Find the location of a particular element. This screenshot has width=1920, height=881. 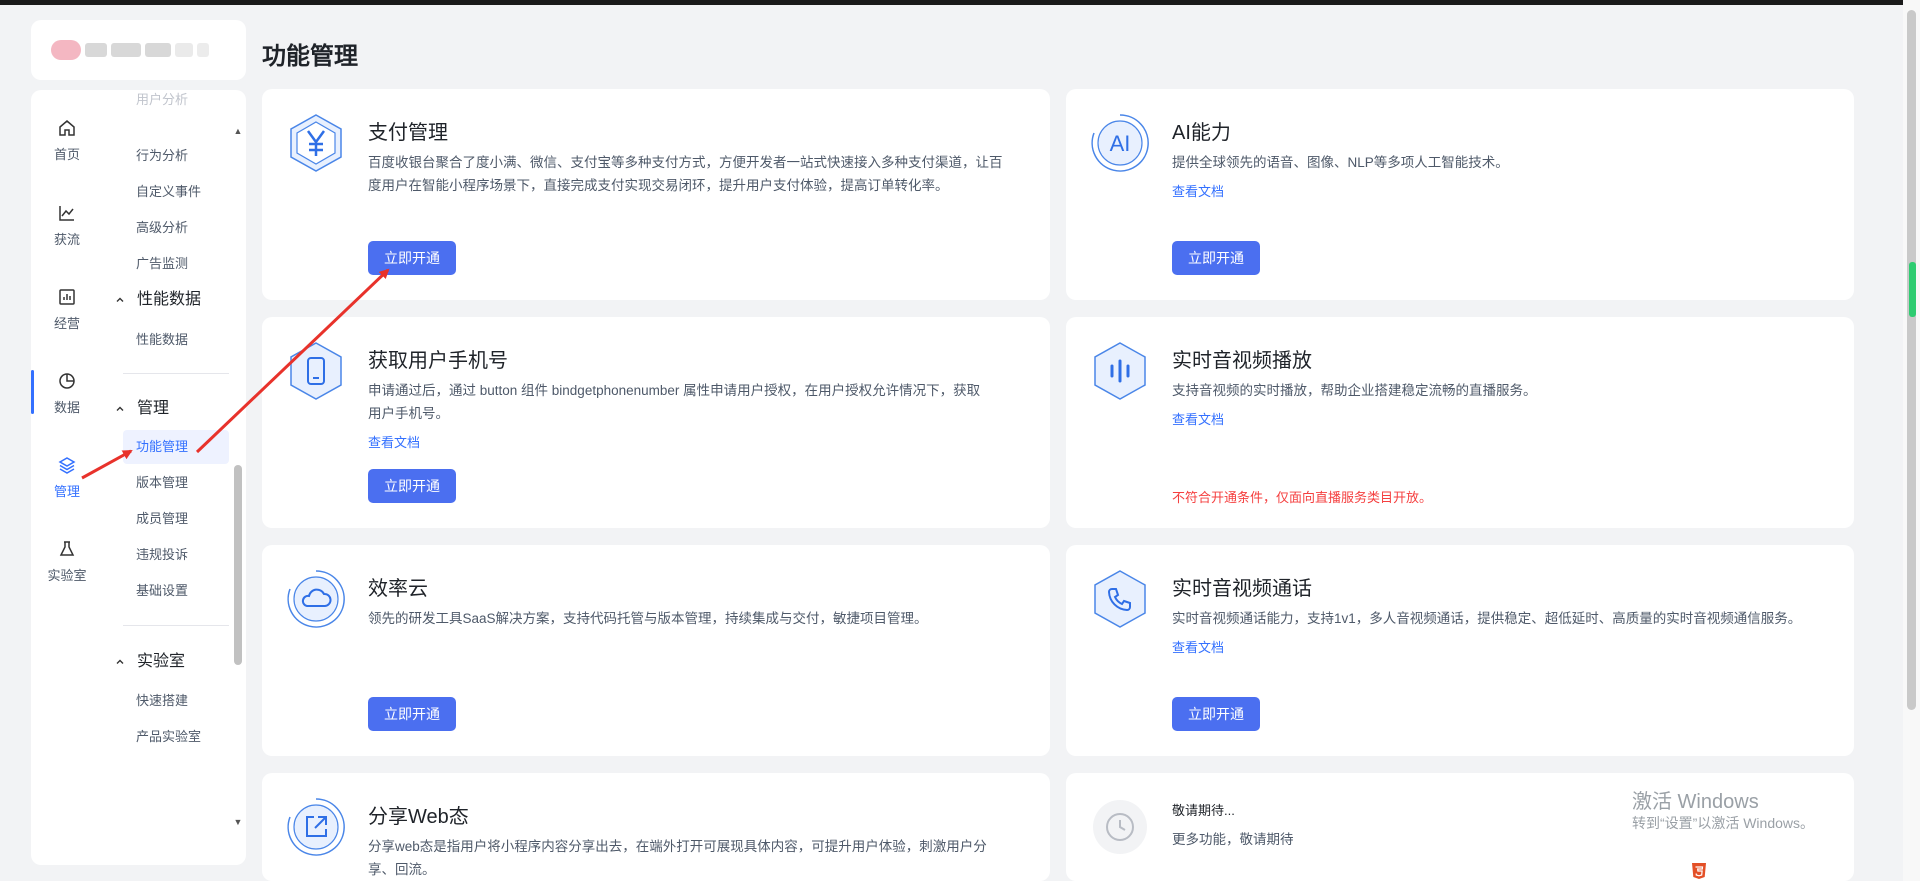

bar-chart-icon is located at coordinates (67, 297).